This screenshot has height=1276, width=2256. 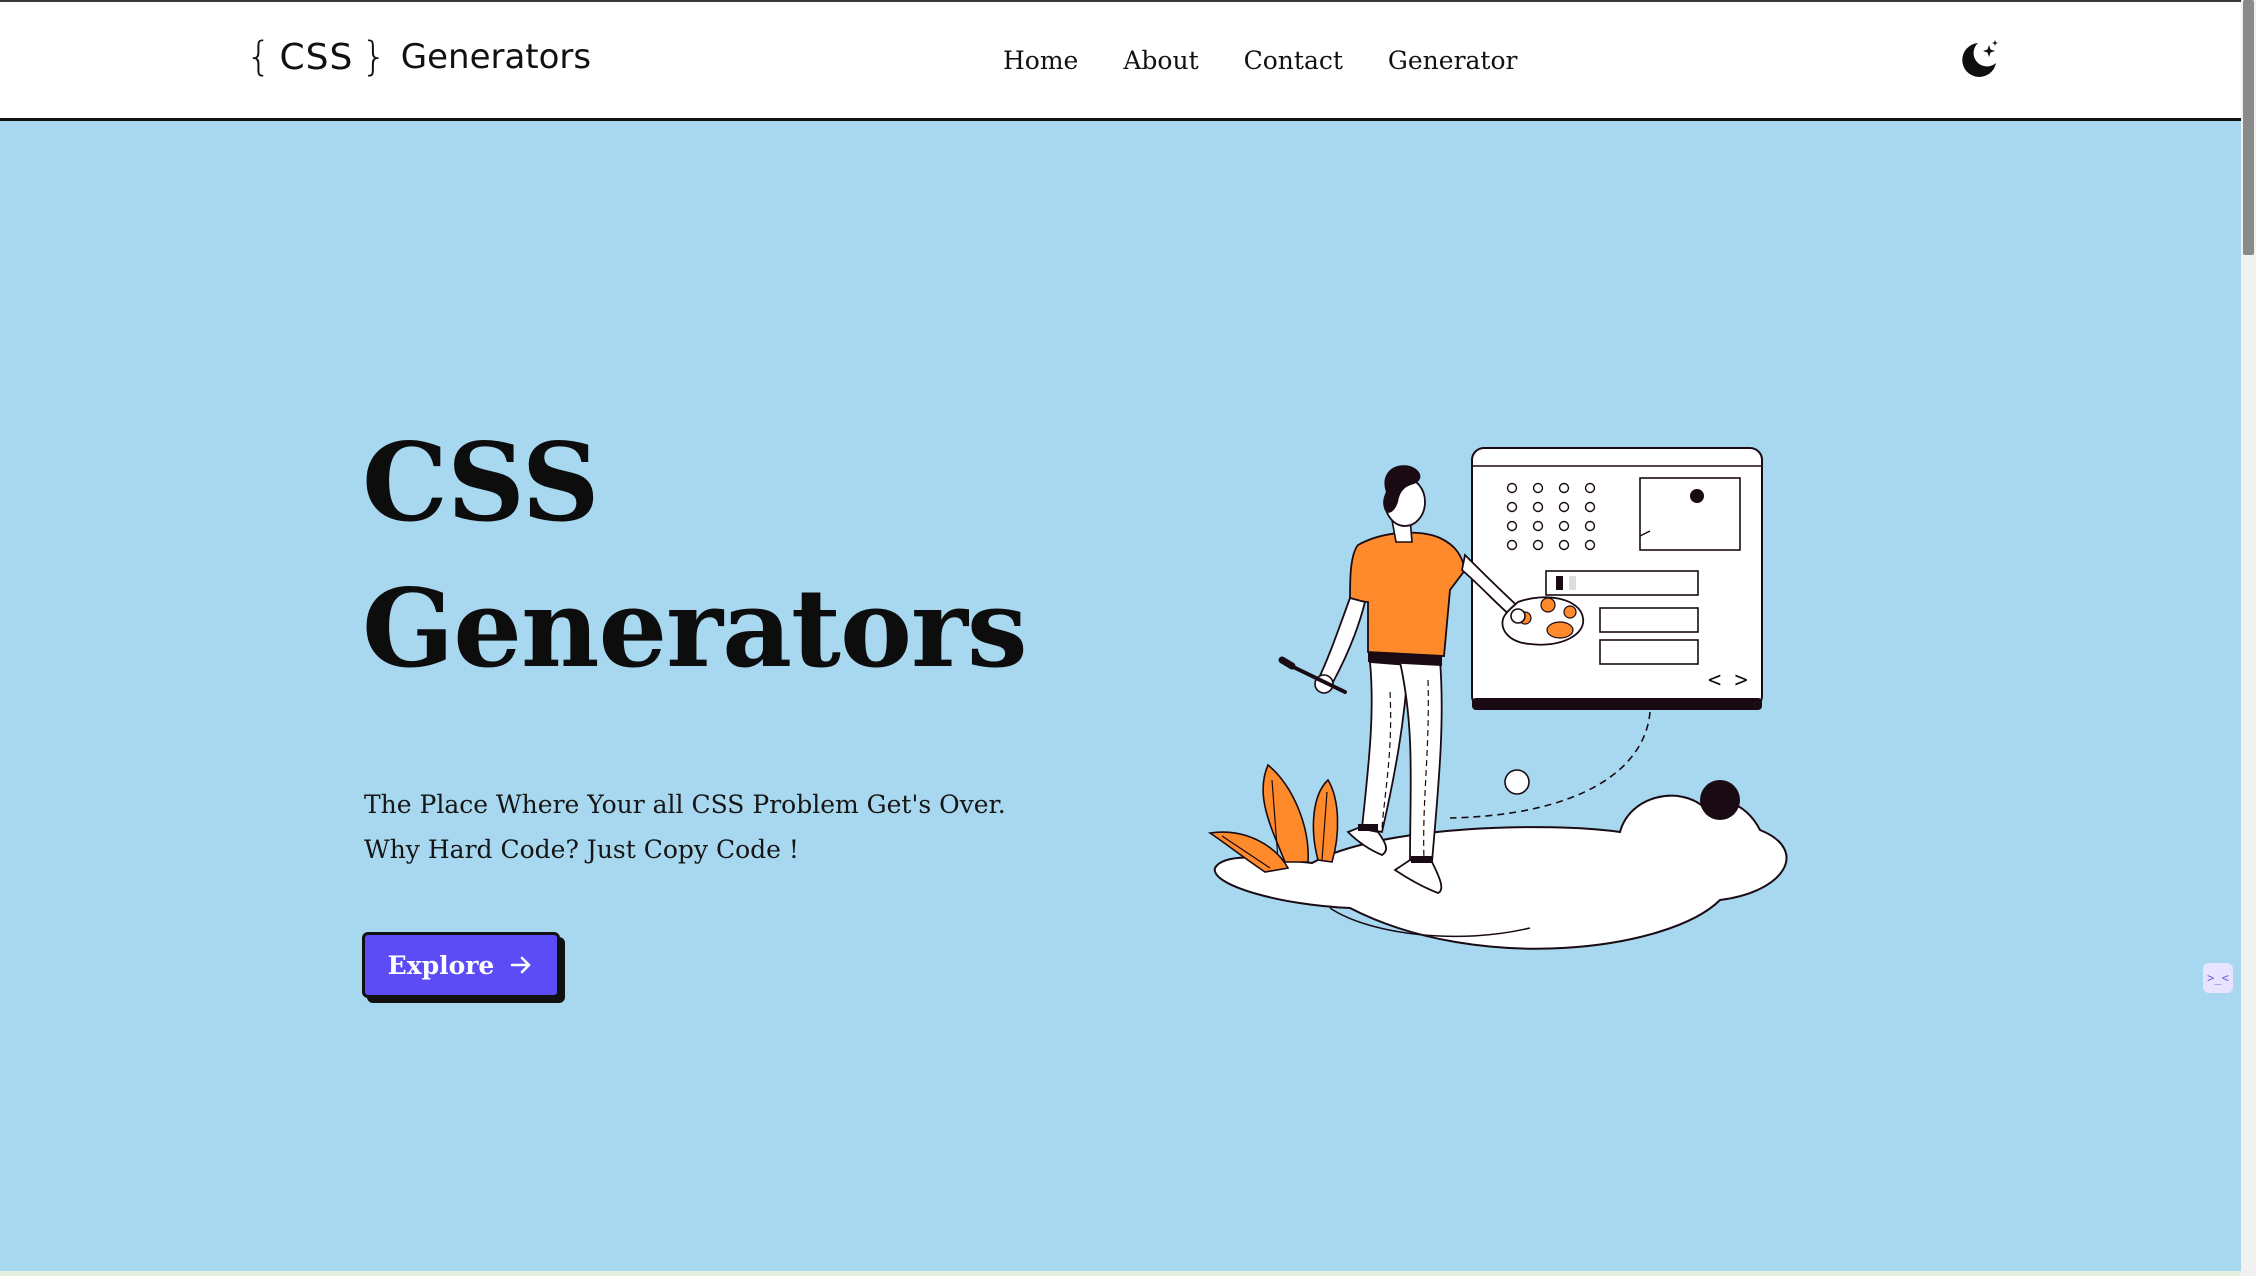 I want to click on logo-css-text: CSS, so click(x=316, y=57).